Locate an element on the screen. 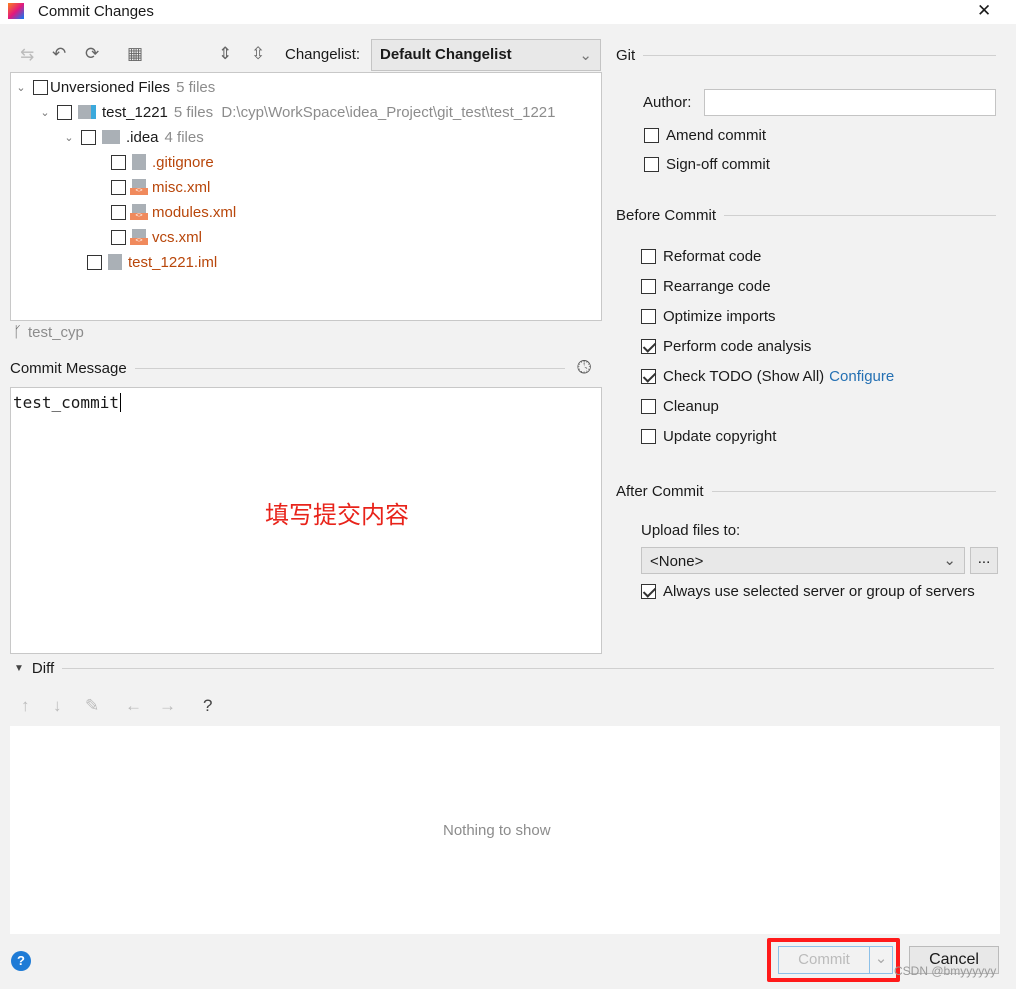  before-commit-title: Before Commit is located at coordinates (666, 215).